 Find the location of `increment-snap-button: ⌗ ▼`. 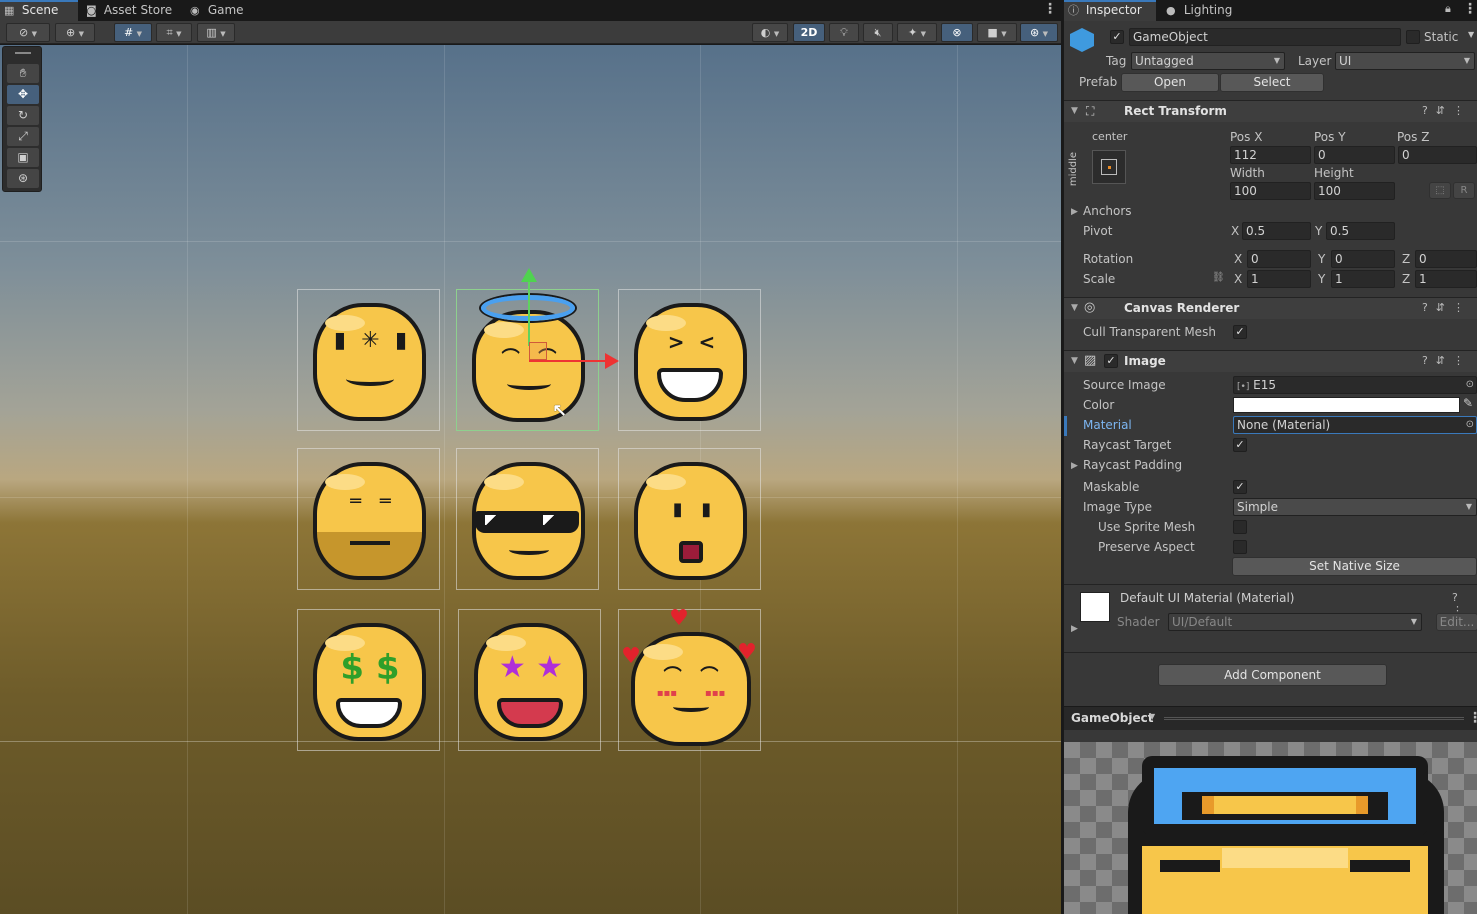

increment-snap-button: ⌗ ▼ is located at coordinates (174, 32).